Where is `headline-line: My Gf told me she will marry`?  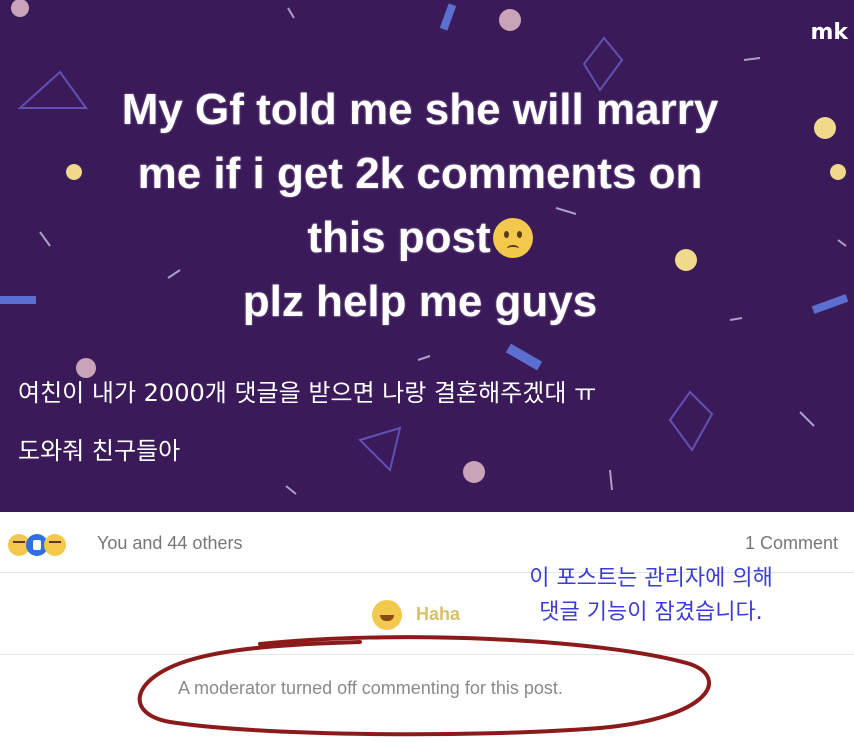 headline-line: My Gf told me she will marry is located at coordinates (420, 109).